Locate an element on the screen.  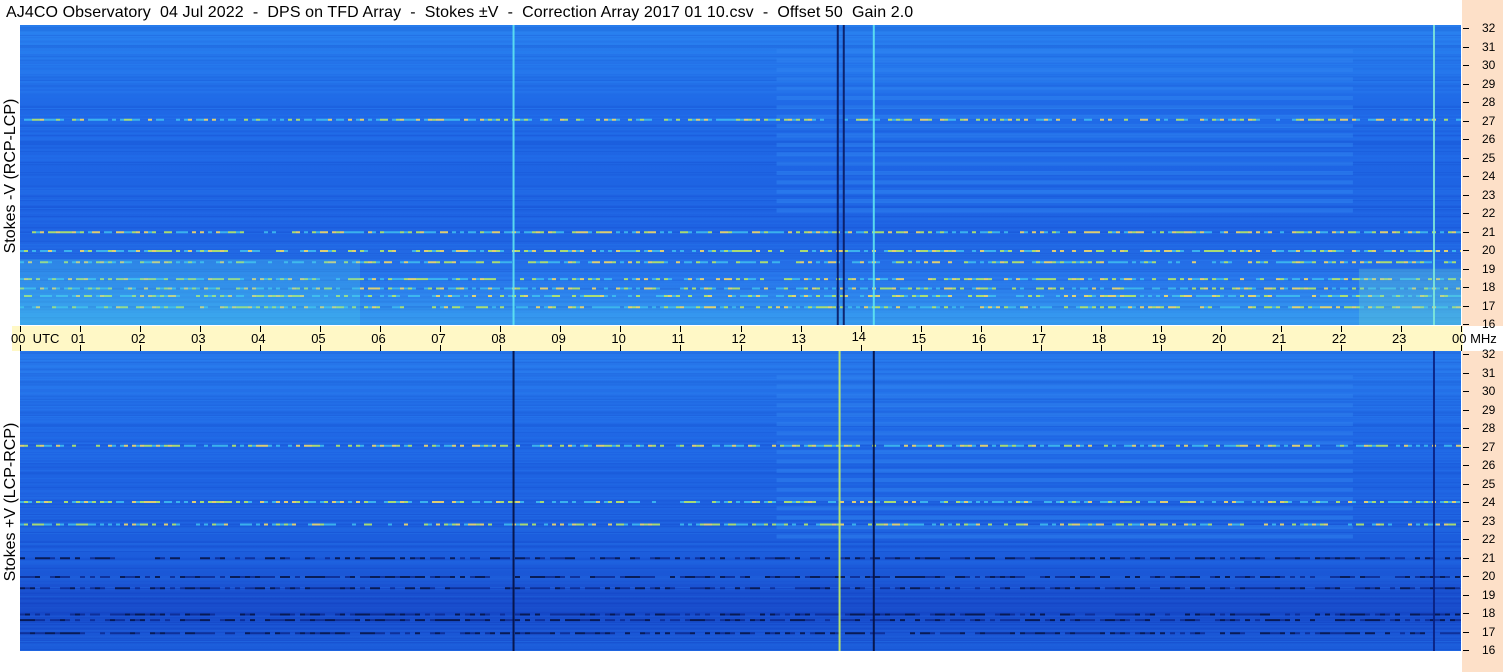
time-tick-label: 05 is located at coordinates (318, 338).